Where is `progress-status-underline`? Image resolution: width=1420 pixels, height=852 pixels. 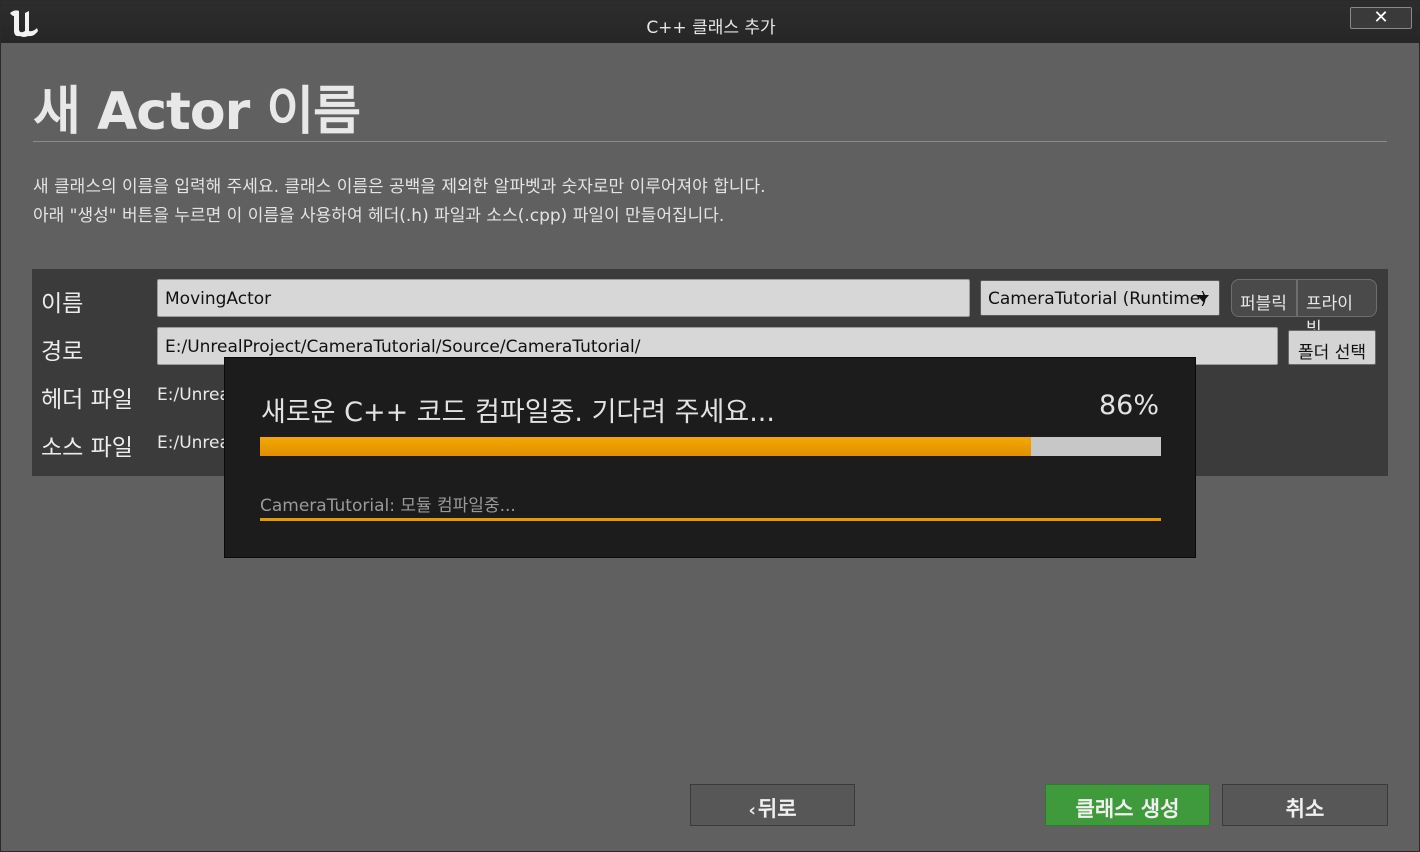
progress-status-underline is located at coordinates (710, 519).